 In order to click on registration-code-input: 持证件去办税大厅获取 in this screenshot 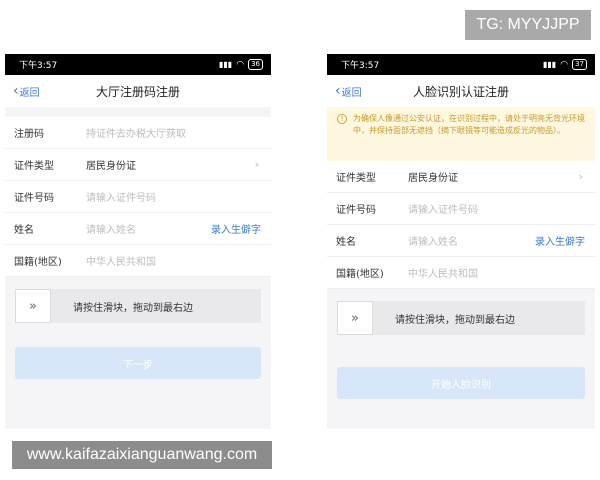, I will do `click(178, 132)`.